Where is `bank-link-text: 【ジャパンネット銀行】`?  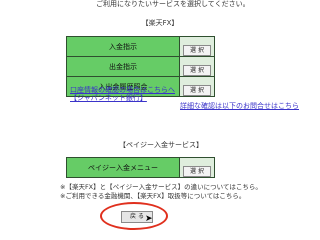
bank-link-text: 【ジャパンネット銀行】 is located at coordinates (108, 98).